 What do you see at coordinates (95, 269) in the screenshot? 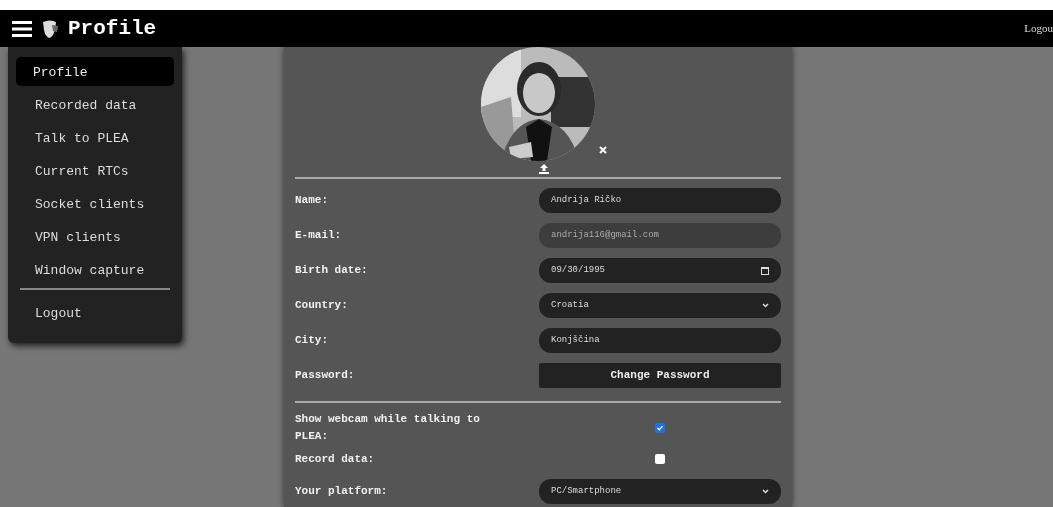
I see `menu-item: Window capture` at bounding box center [95, 269].